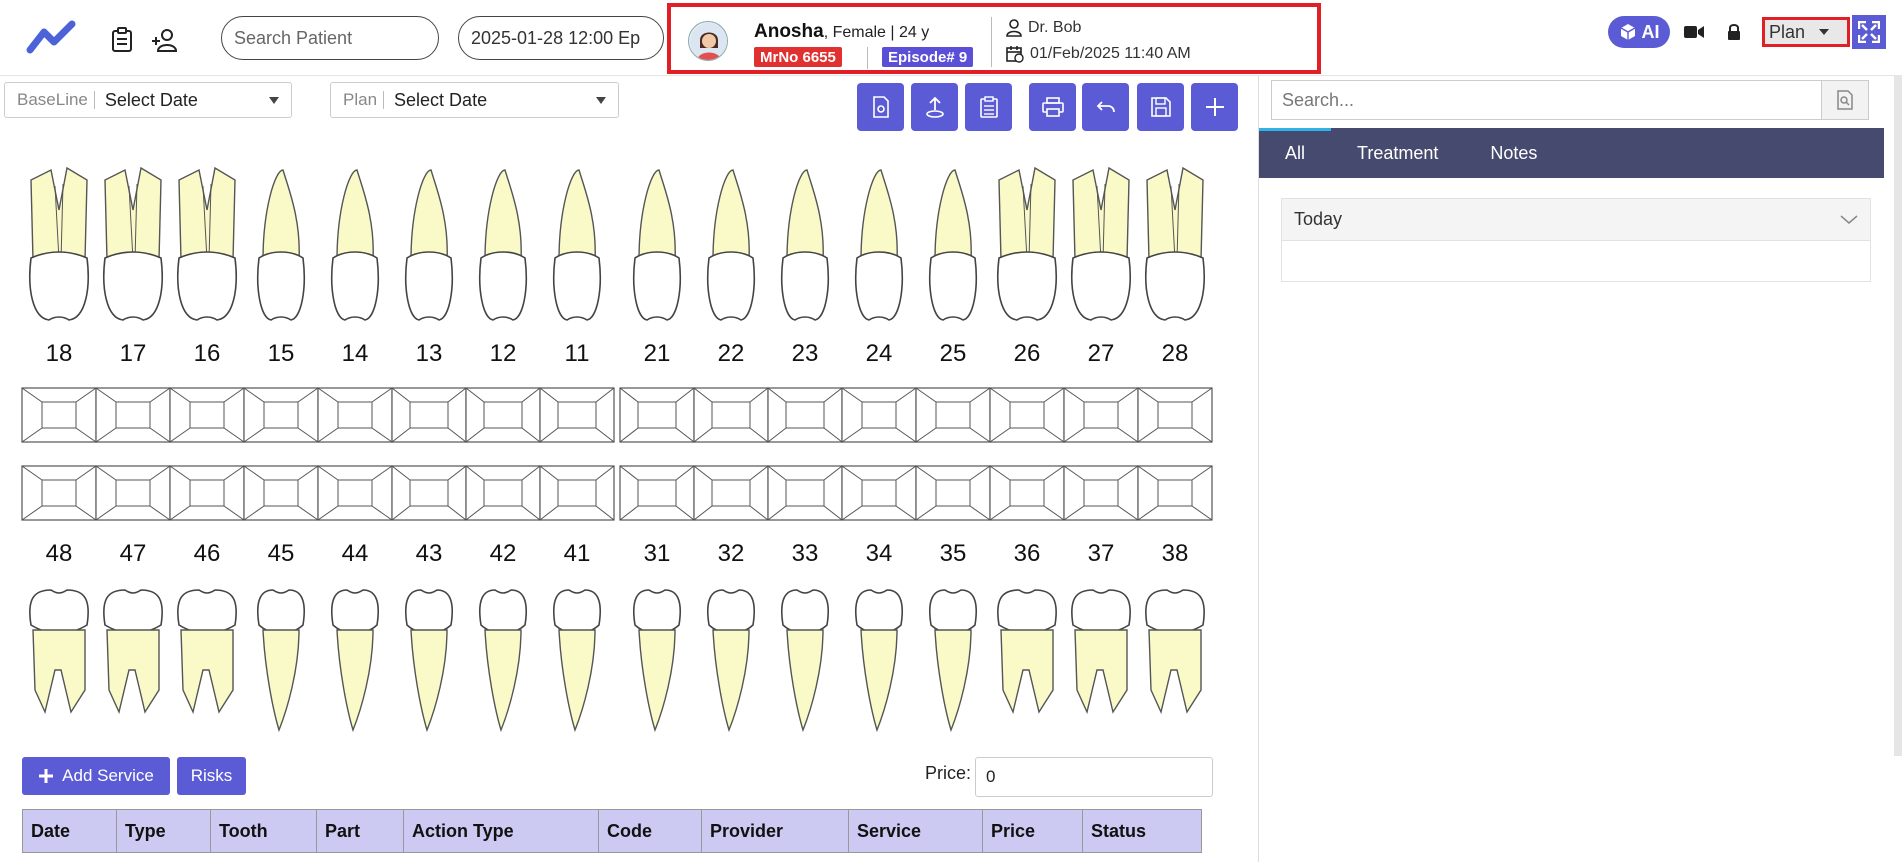 The height and width of the screenshot is (862, 1902). I want to click on episode-date-field: 2025-01-28 12:00 Ep, so click(561, 38).